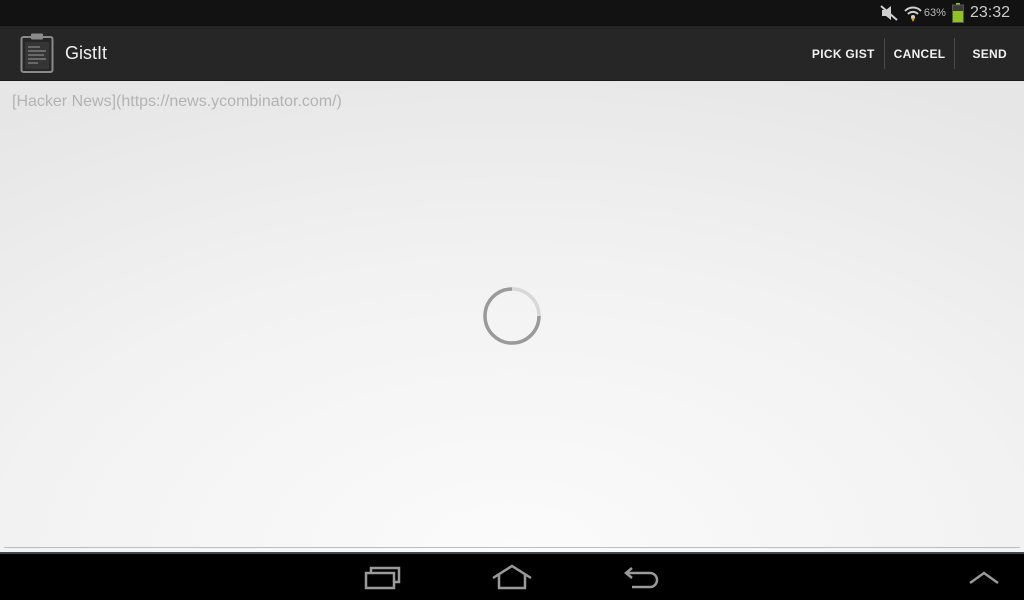  I want to click on app-title: GistIt, so click(86, 53).